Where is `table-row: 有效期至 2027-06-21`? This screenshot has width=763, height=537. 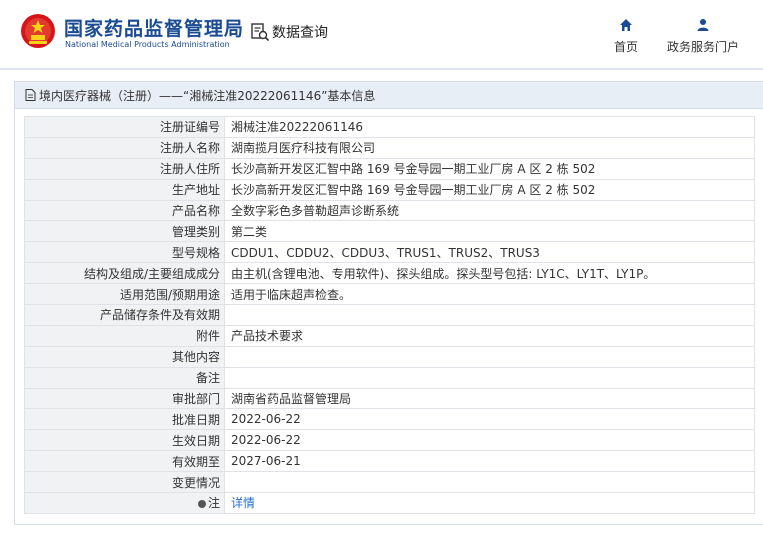
table-row: 有效期至 2027-06-21 is located at coordinates (389, 461).